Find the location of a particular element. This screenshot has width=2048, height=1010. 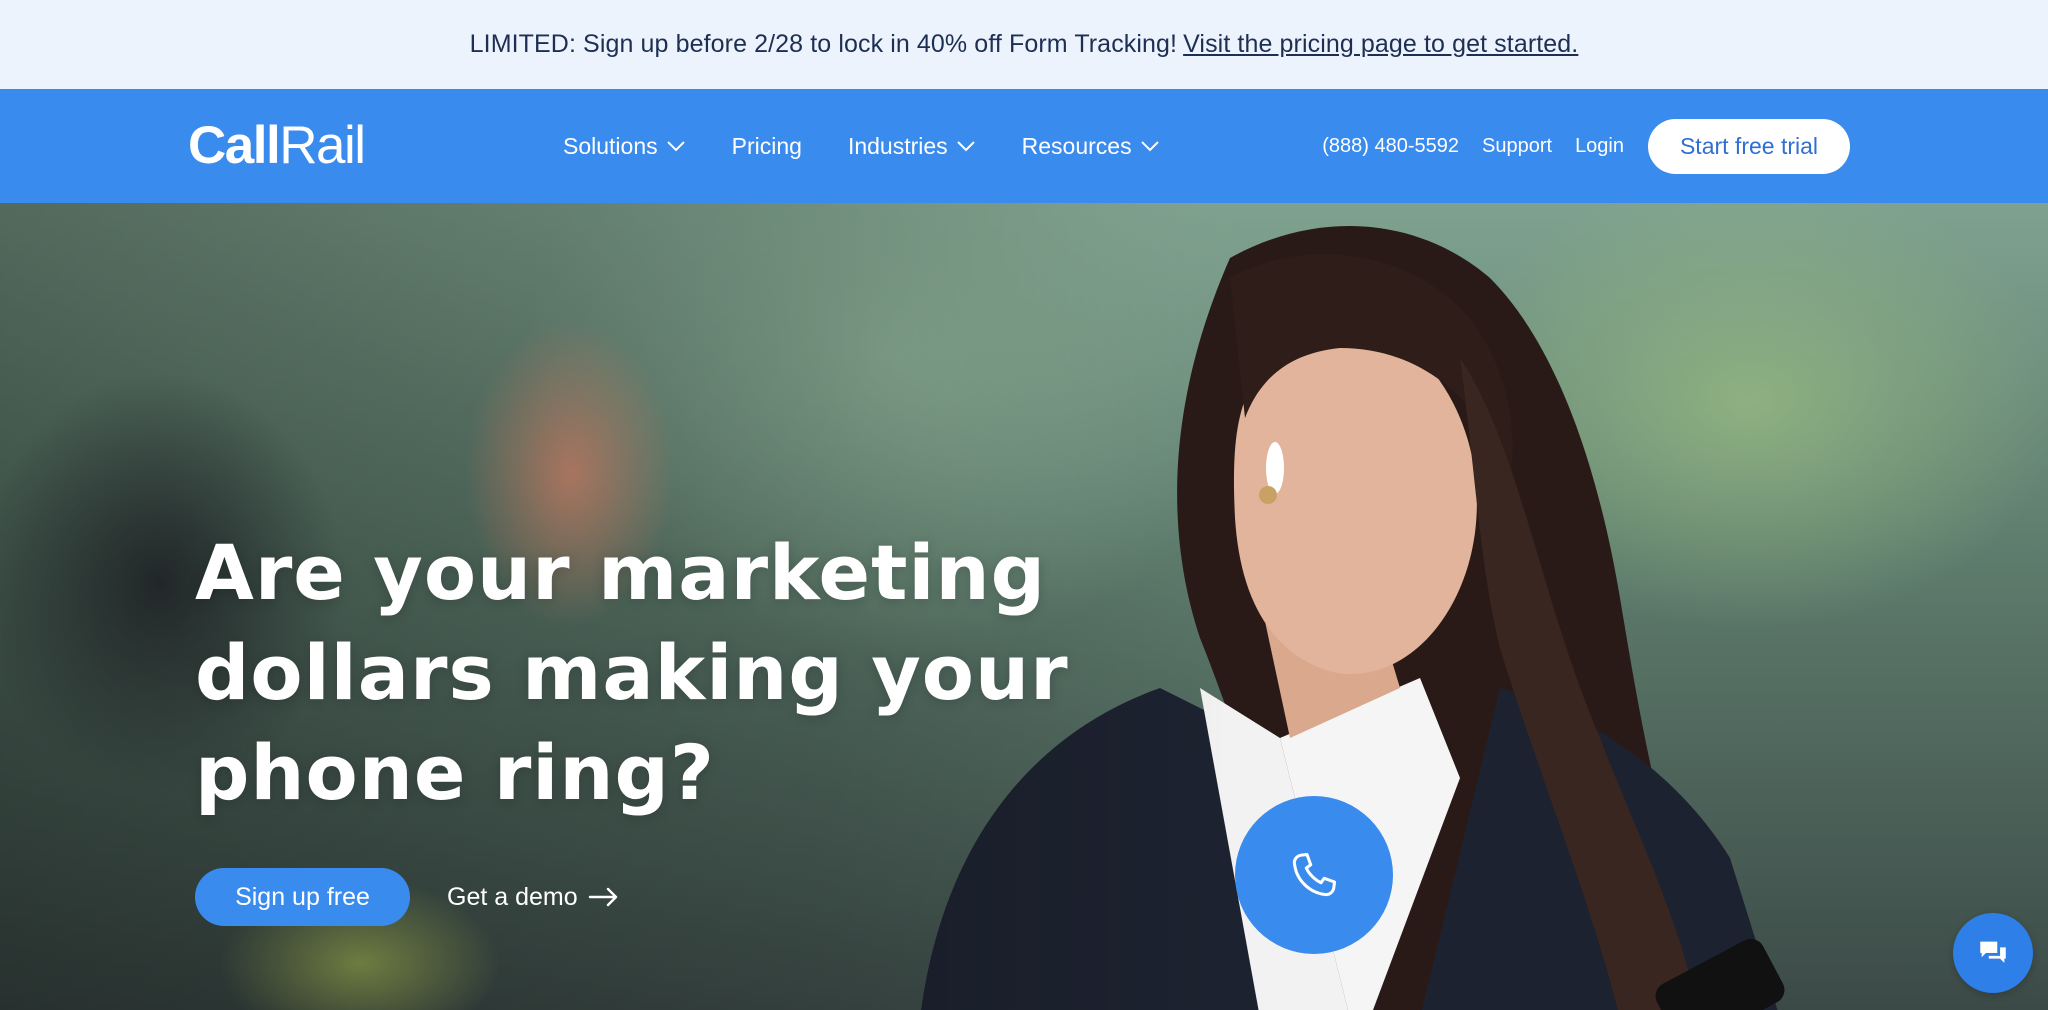

callrail-logo: Call Rail is located at coordinates (277, 146).